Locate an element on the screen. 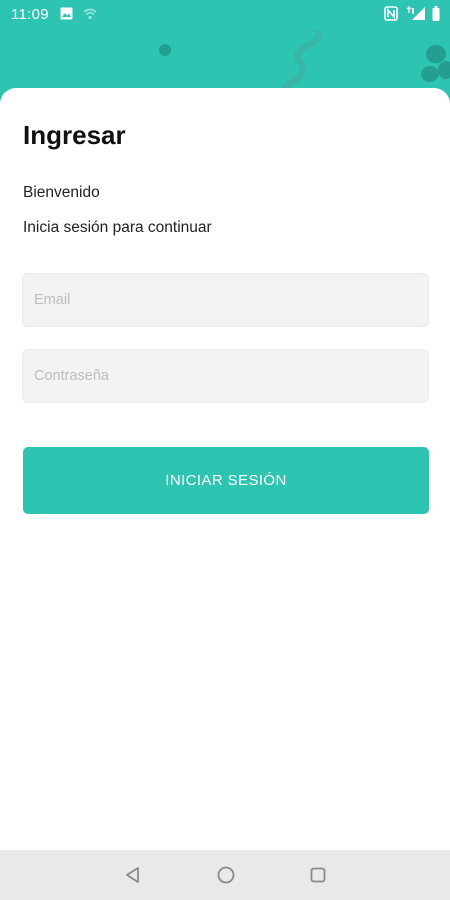  recents-icon is located at coordinates (318, 875).